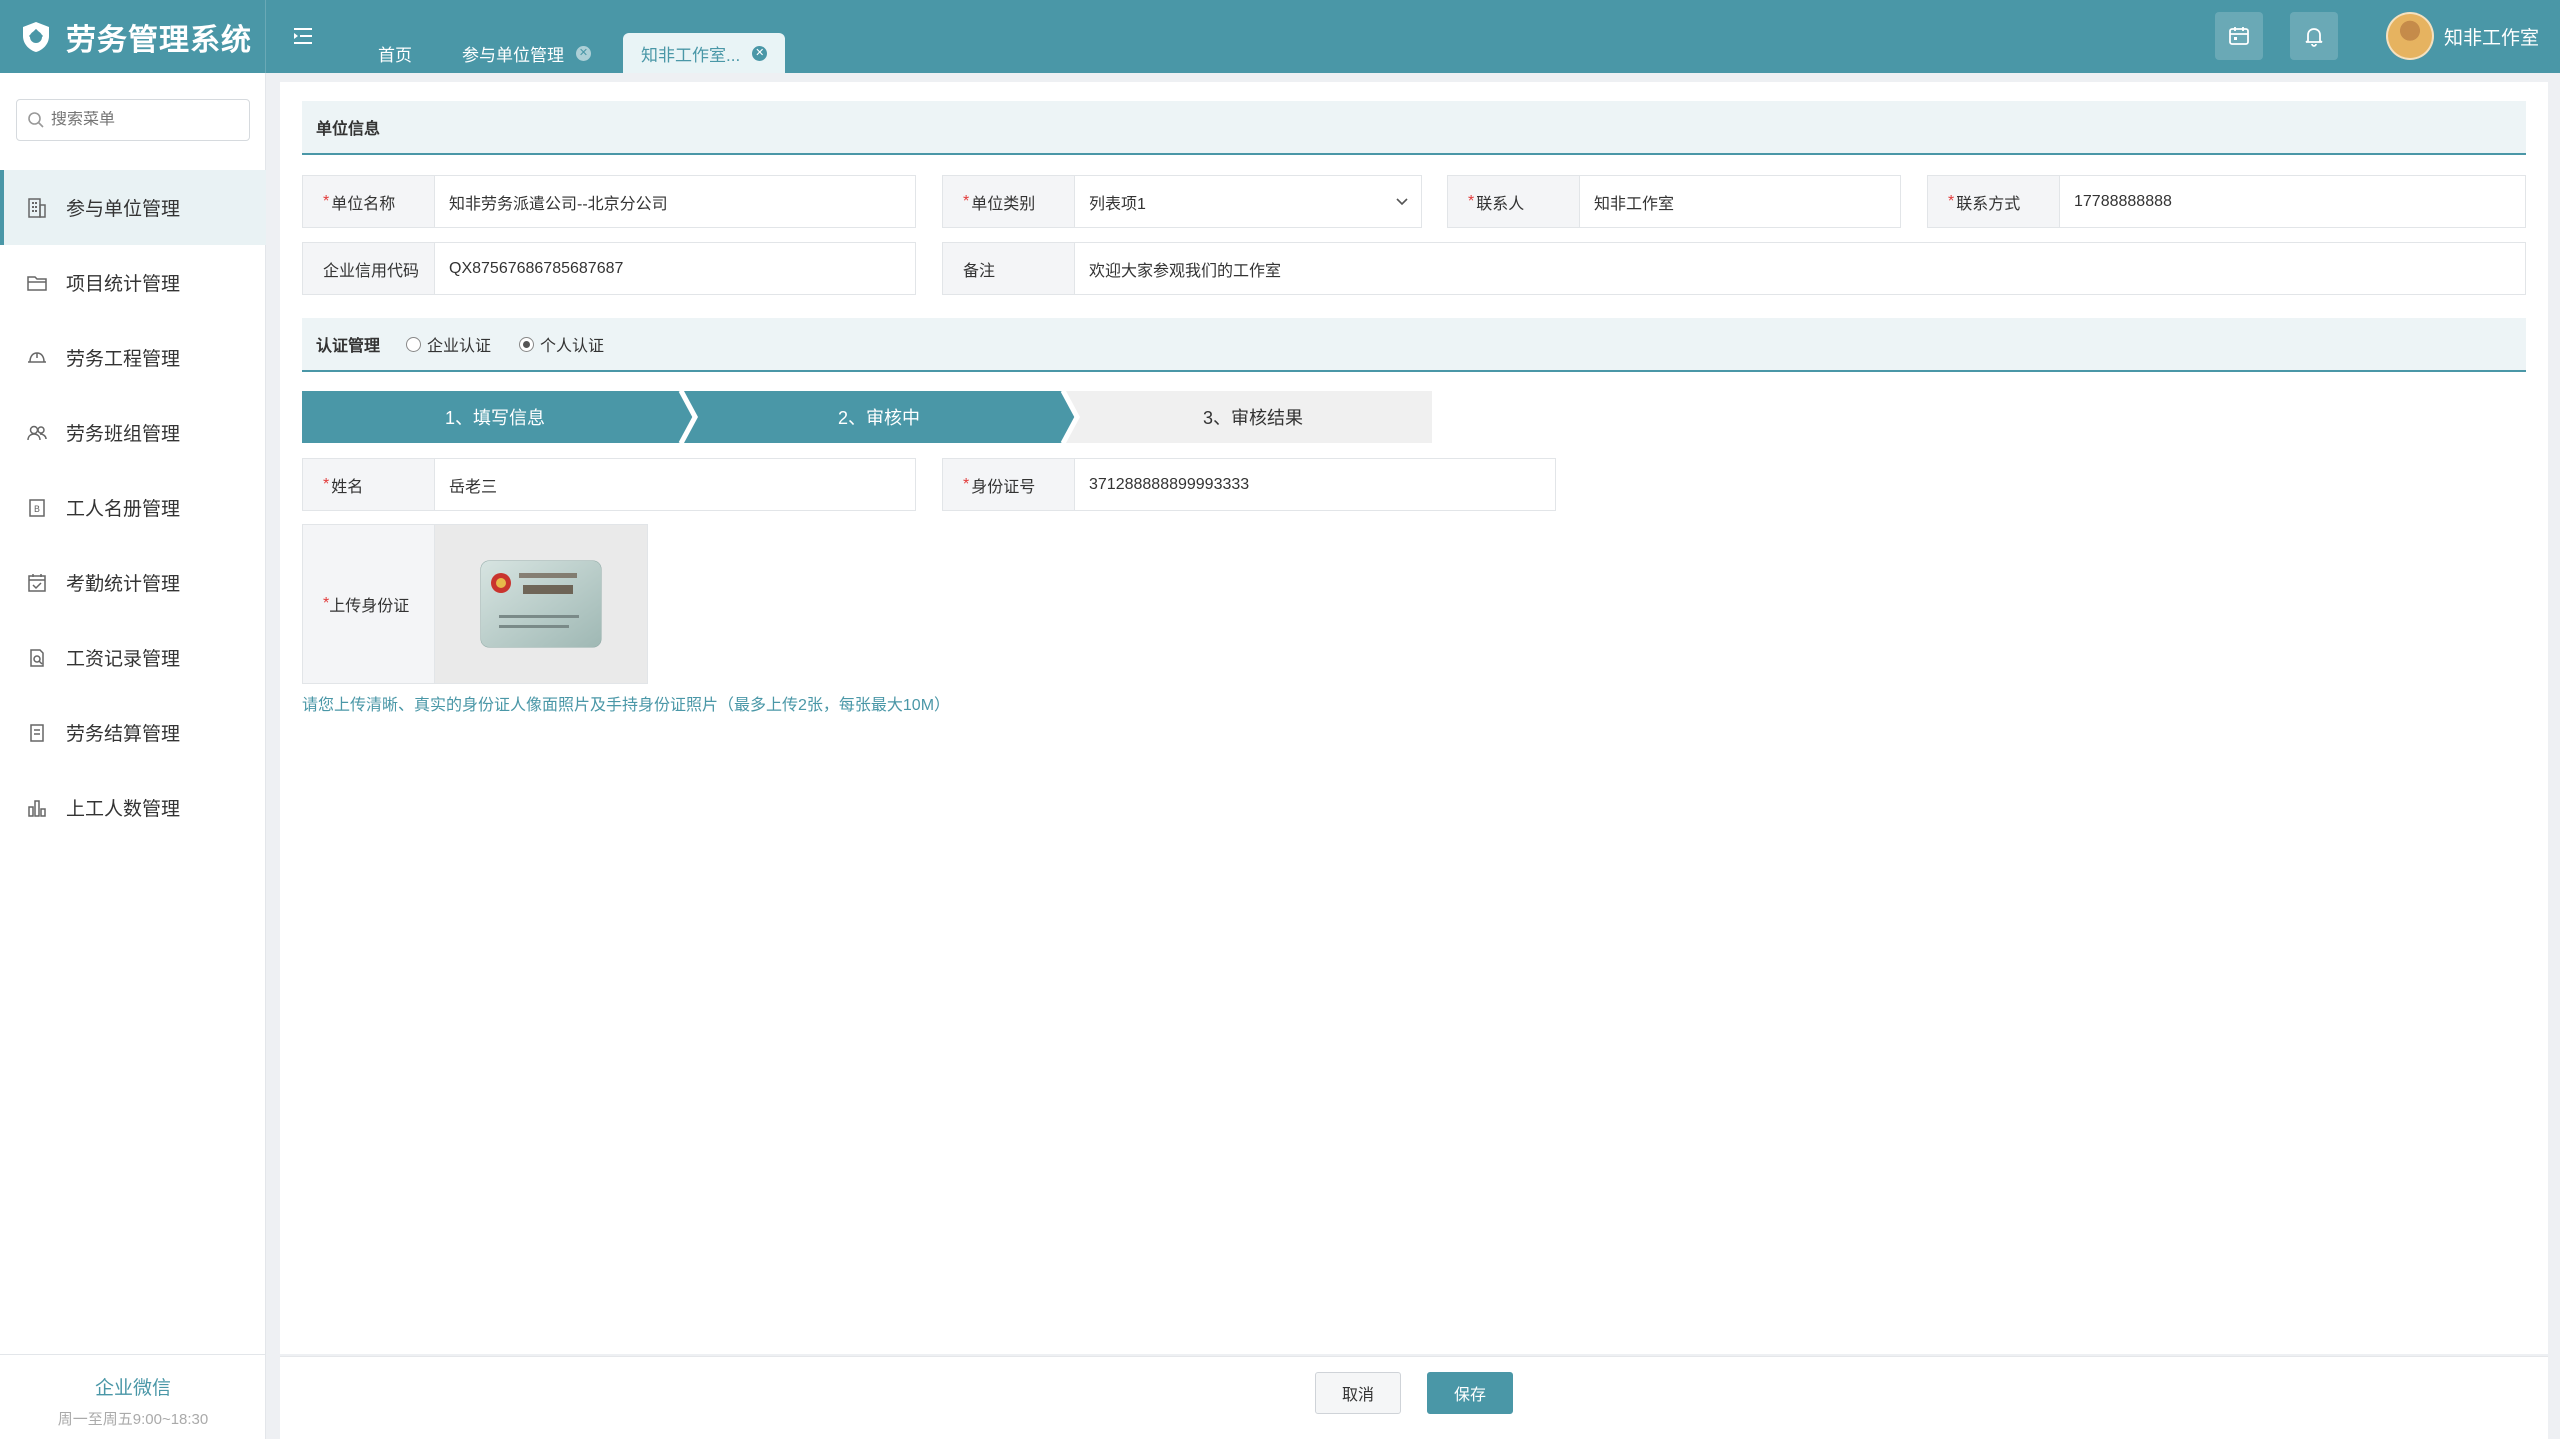 The width and height of the screenshot is (2560, 1439). Describe the element at coordinates (1500, 204) in the screenshot. I see `field-label: 联系人` at that location.